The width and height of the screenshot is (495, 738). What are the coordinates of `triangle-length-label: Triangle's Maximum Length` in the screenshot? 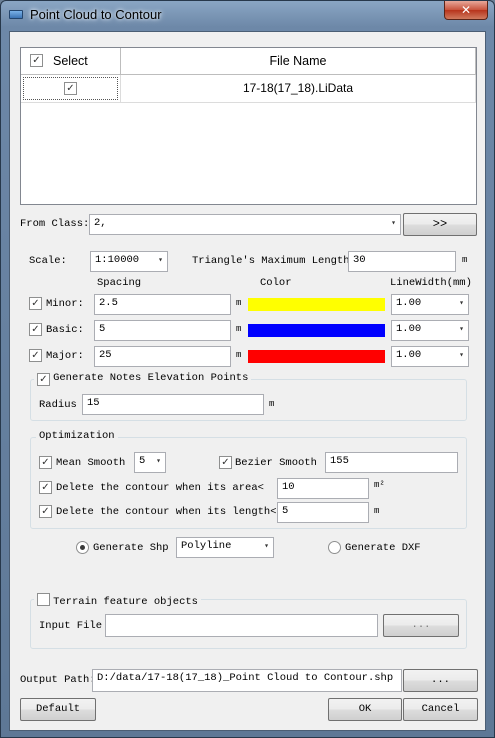 It's located at (271, 261).